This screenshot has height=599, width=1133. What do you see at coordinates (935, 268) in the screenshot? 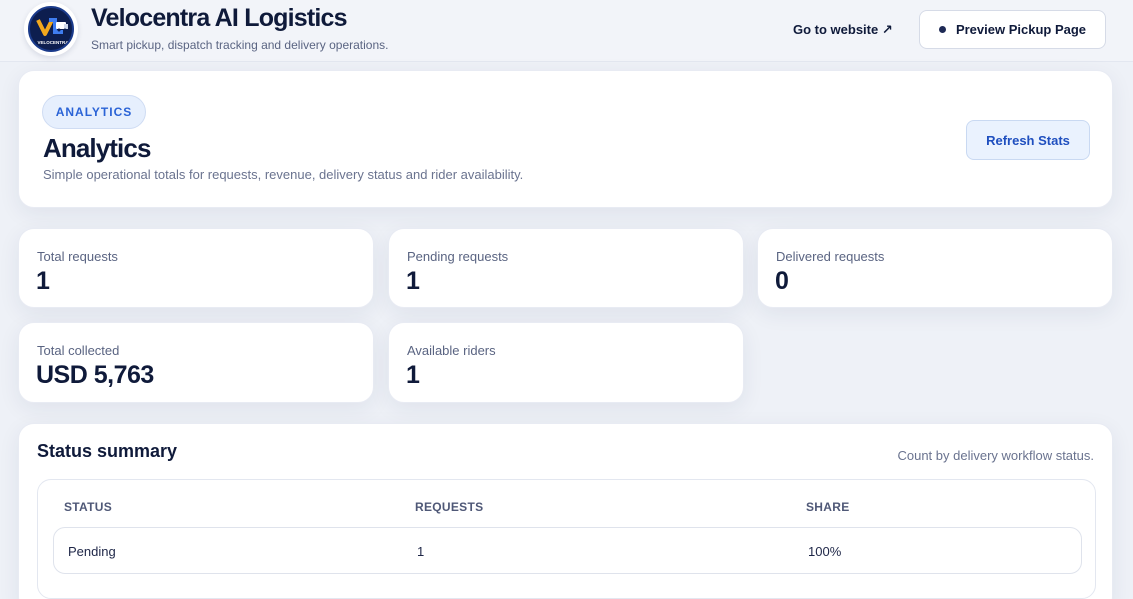
I see `stat-card-delivered-requests: Delivered requests 0` at bounding box center [935, 268].